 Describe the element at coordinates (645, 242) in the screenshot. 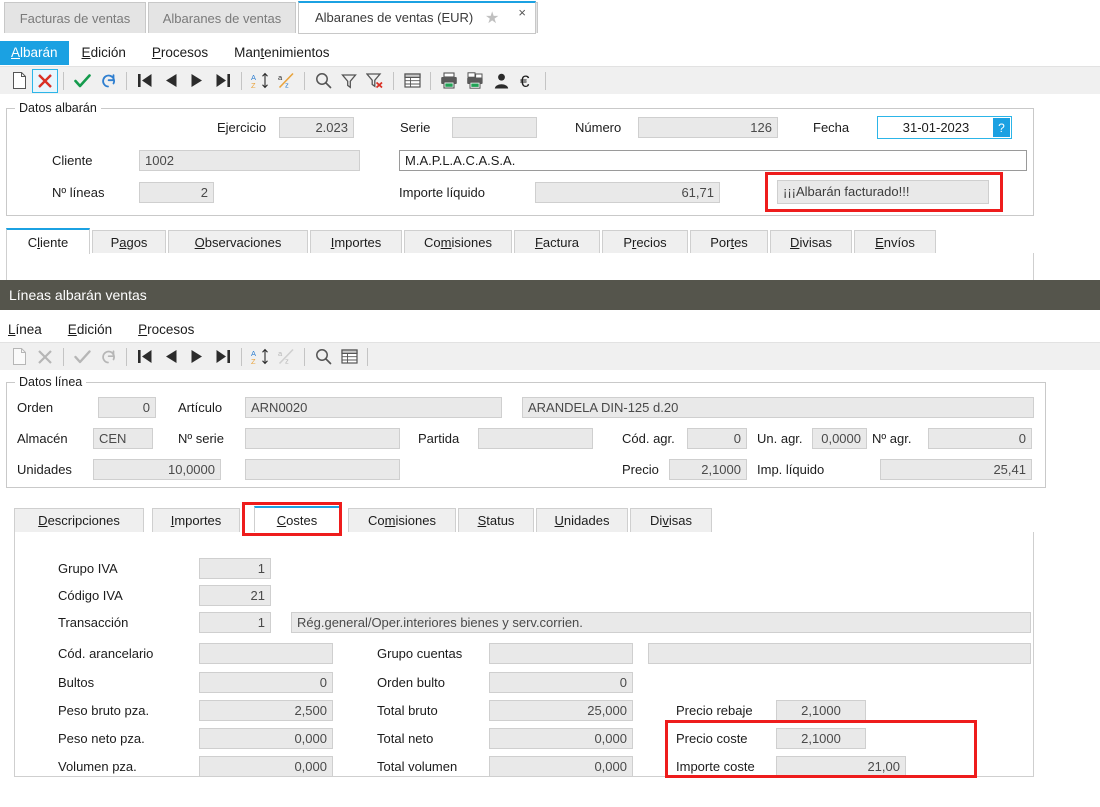

I see `tab-precios: Precios` at that location.